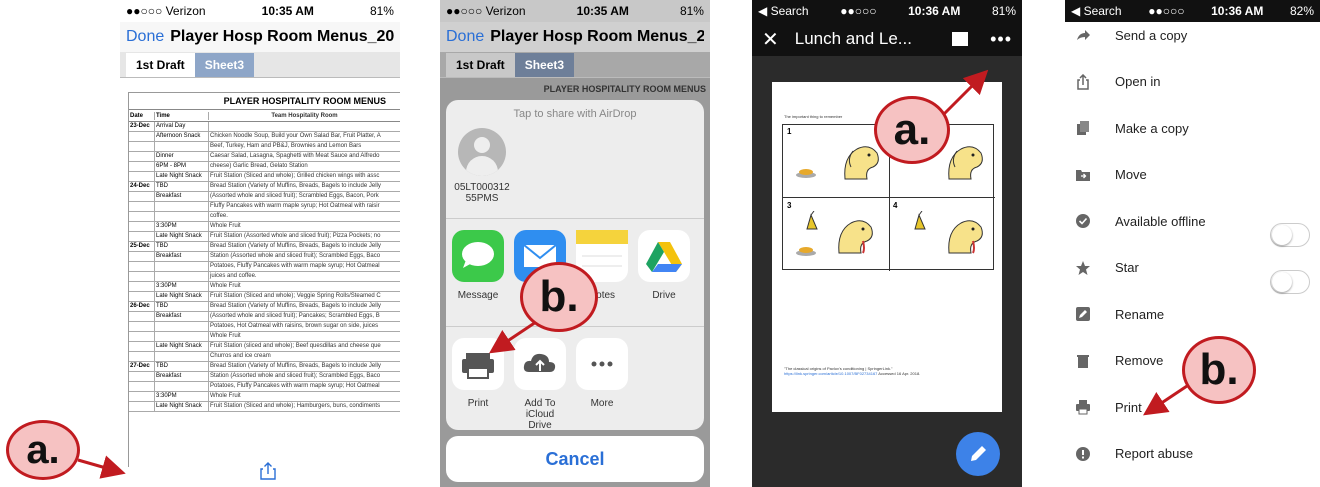  I want to click on menu-item-rename: Rename, so click(1192, 314).